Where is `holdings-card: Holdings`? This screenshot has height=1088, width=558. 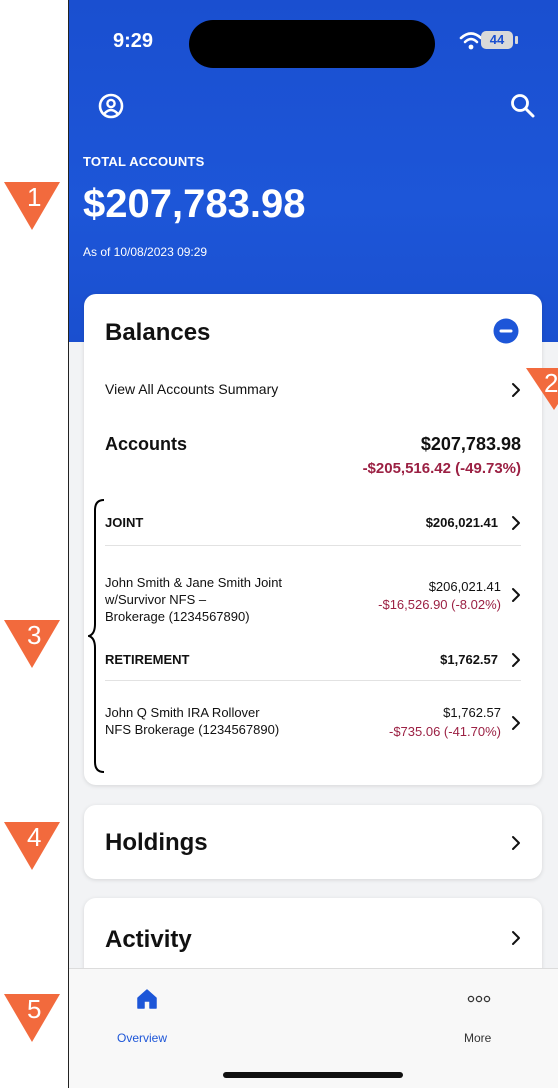 holdings-card: Holdings is located at coordinates (313, 842).